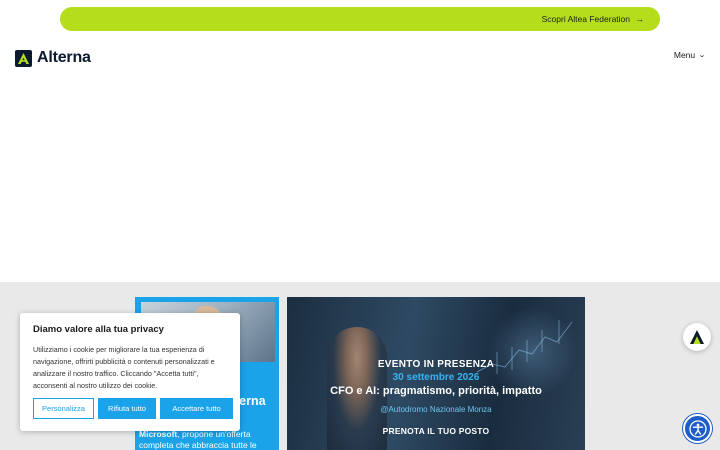 This screenshot has width=720, height=450. I want to click on accessibility-button, so click(697, 428).